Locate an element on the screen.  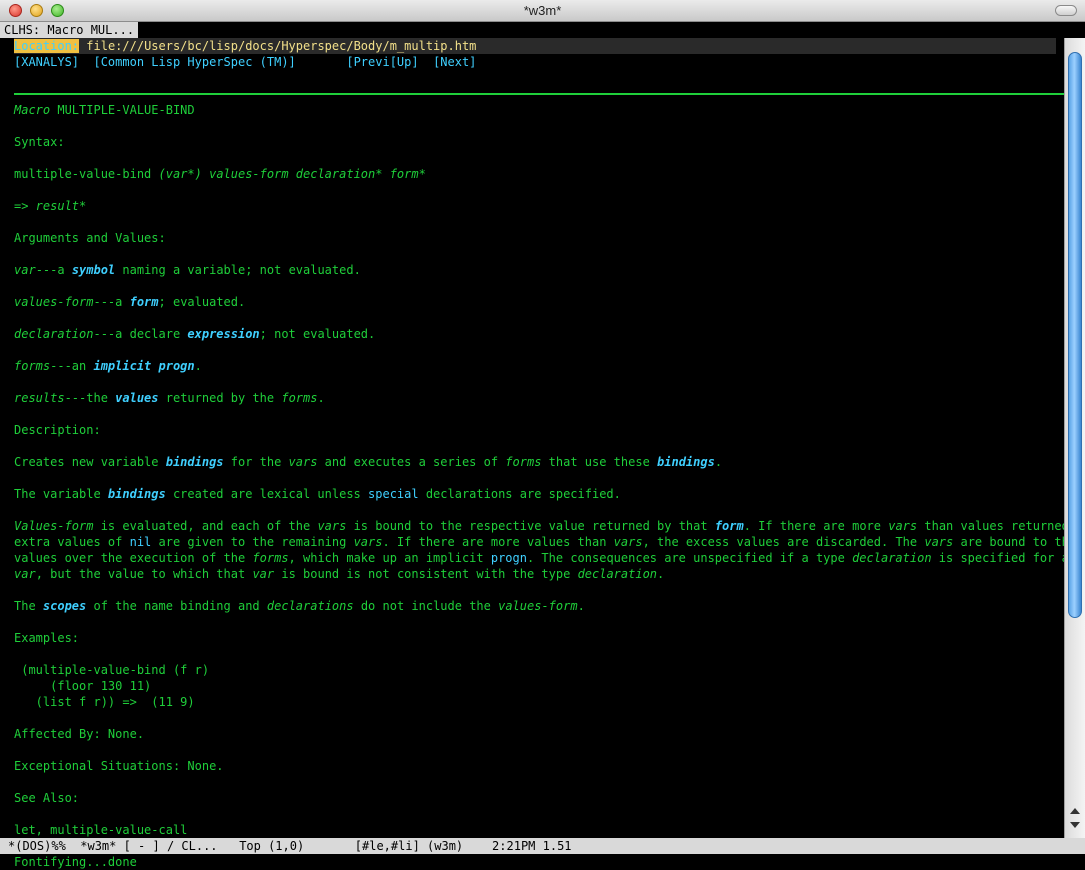
vertical-scrollbar is located at coordinates (1074, 438).